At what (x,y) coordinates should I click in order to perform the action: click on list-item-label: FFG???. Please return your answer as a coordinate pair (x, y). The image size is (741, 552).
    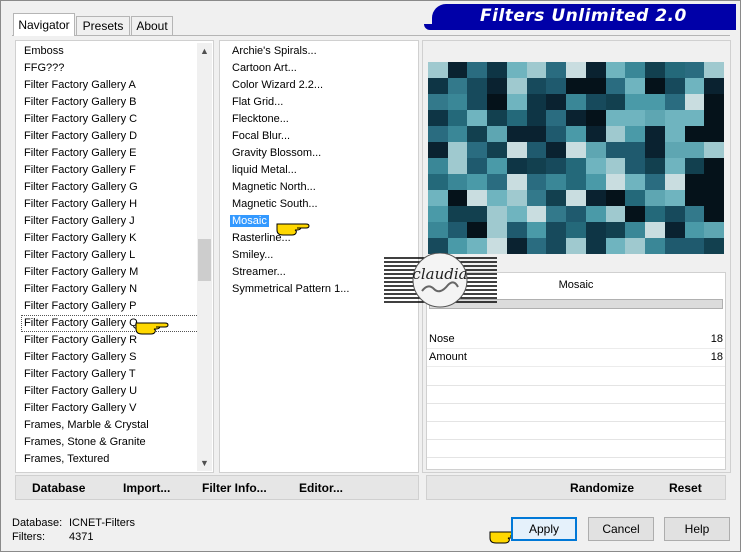
    Looking at the image, I should click on (44, 68).